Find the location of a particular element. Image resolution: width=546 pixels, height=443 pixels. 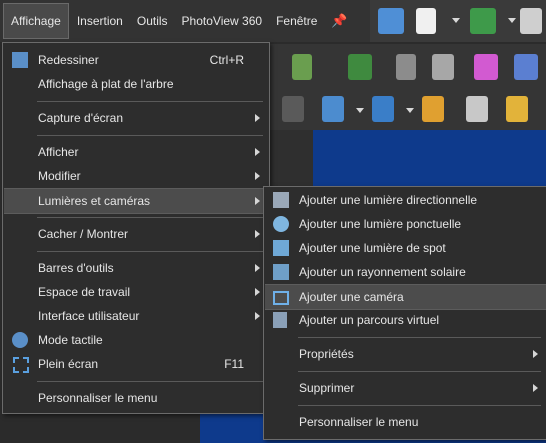

menu-item-modifier: Modifier is located at coordinates (136, 176).